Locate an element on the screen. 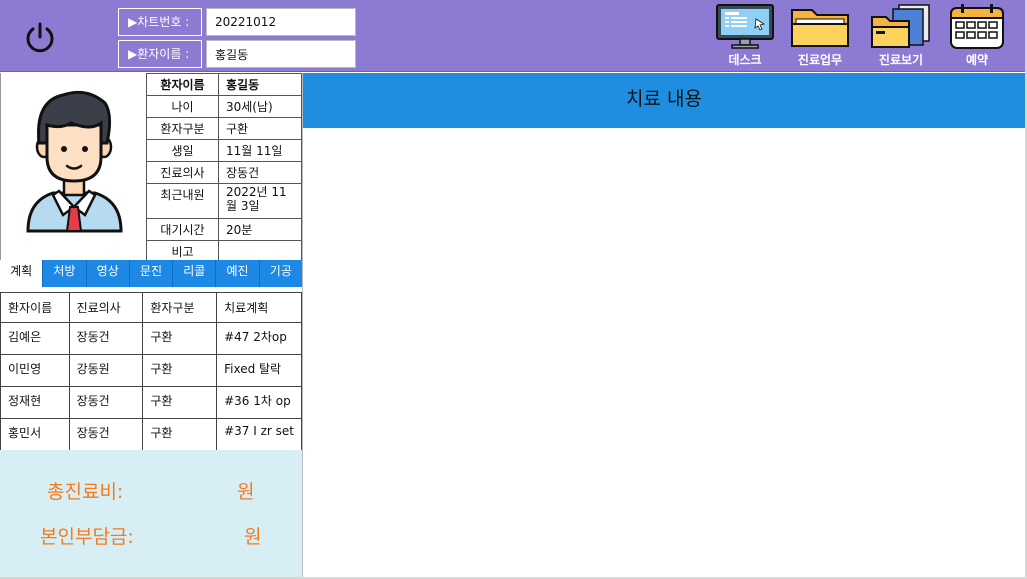 This screenshot has width=1027, height=579. info-row-doctor: 진료의사 장동건 is located at coordinates (224, 172).